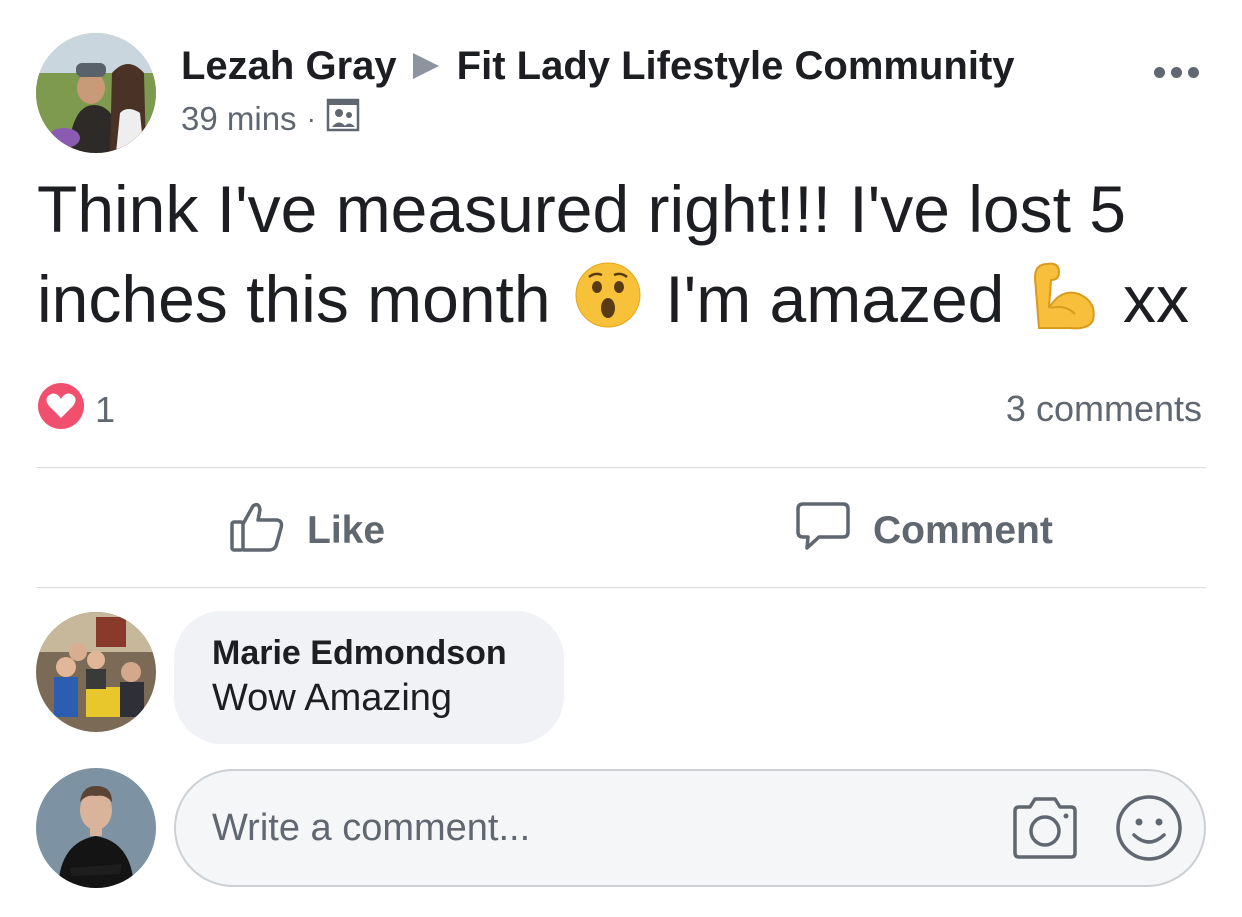  What do you see at coordinates (608, 305) in the screenshot?
I see `astonished-face-emoji-icon` at bounding box center [608, 305].